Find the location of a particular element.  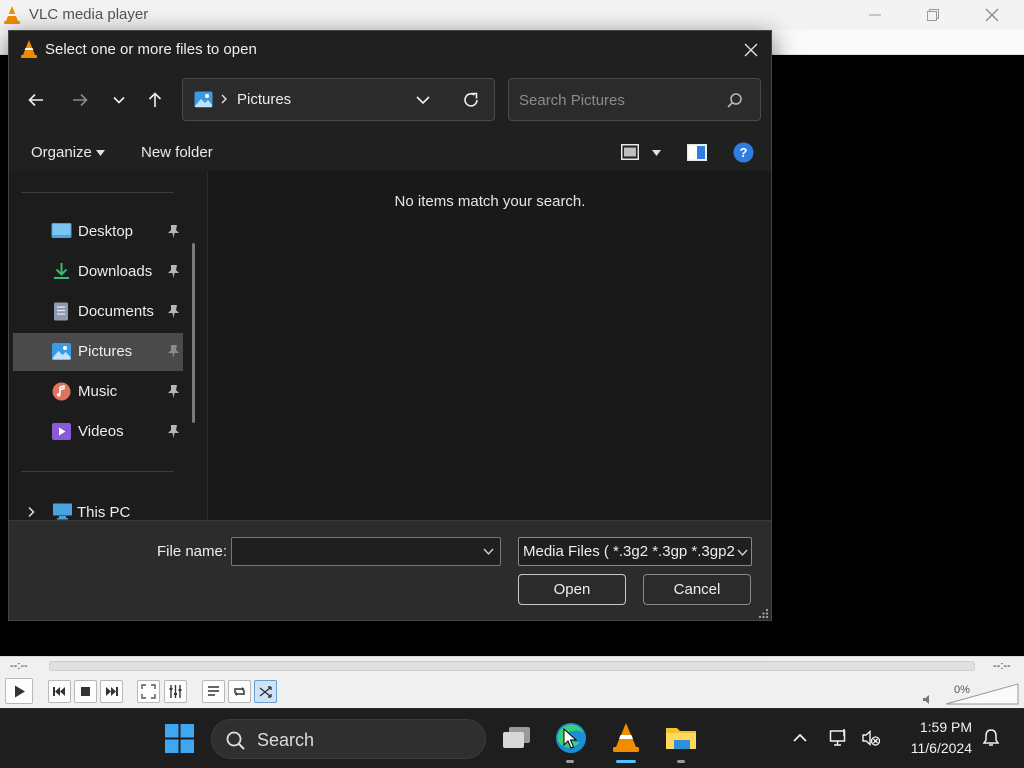

nav-item-videos: Videos is located at coordinates (98, 432).